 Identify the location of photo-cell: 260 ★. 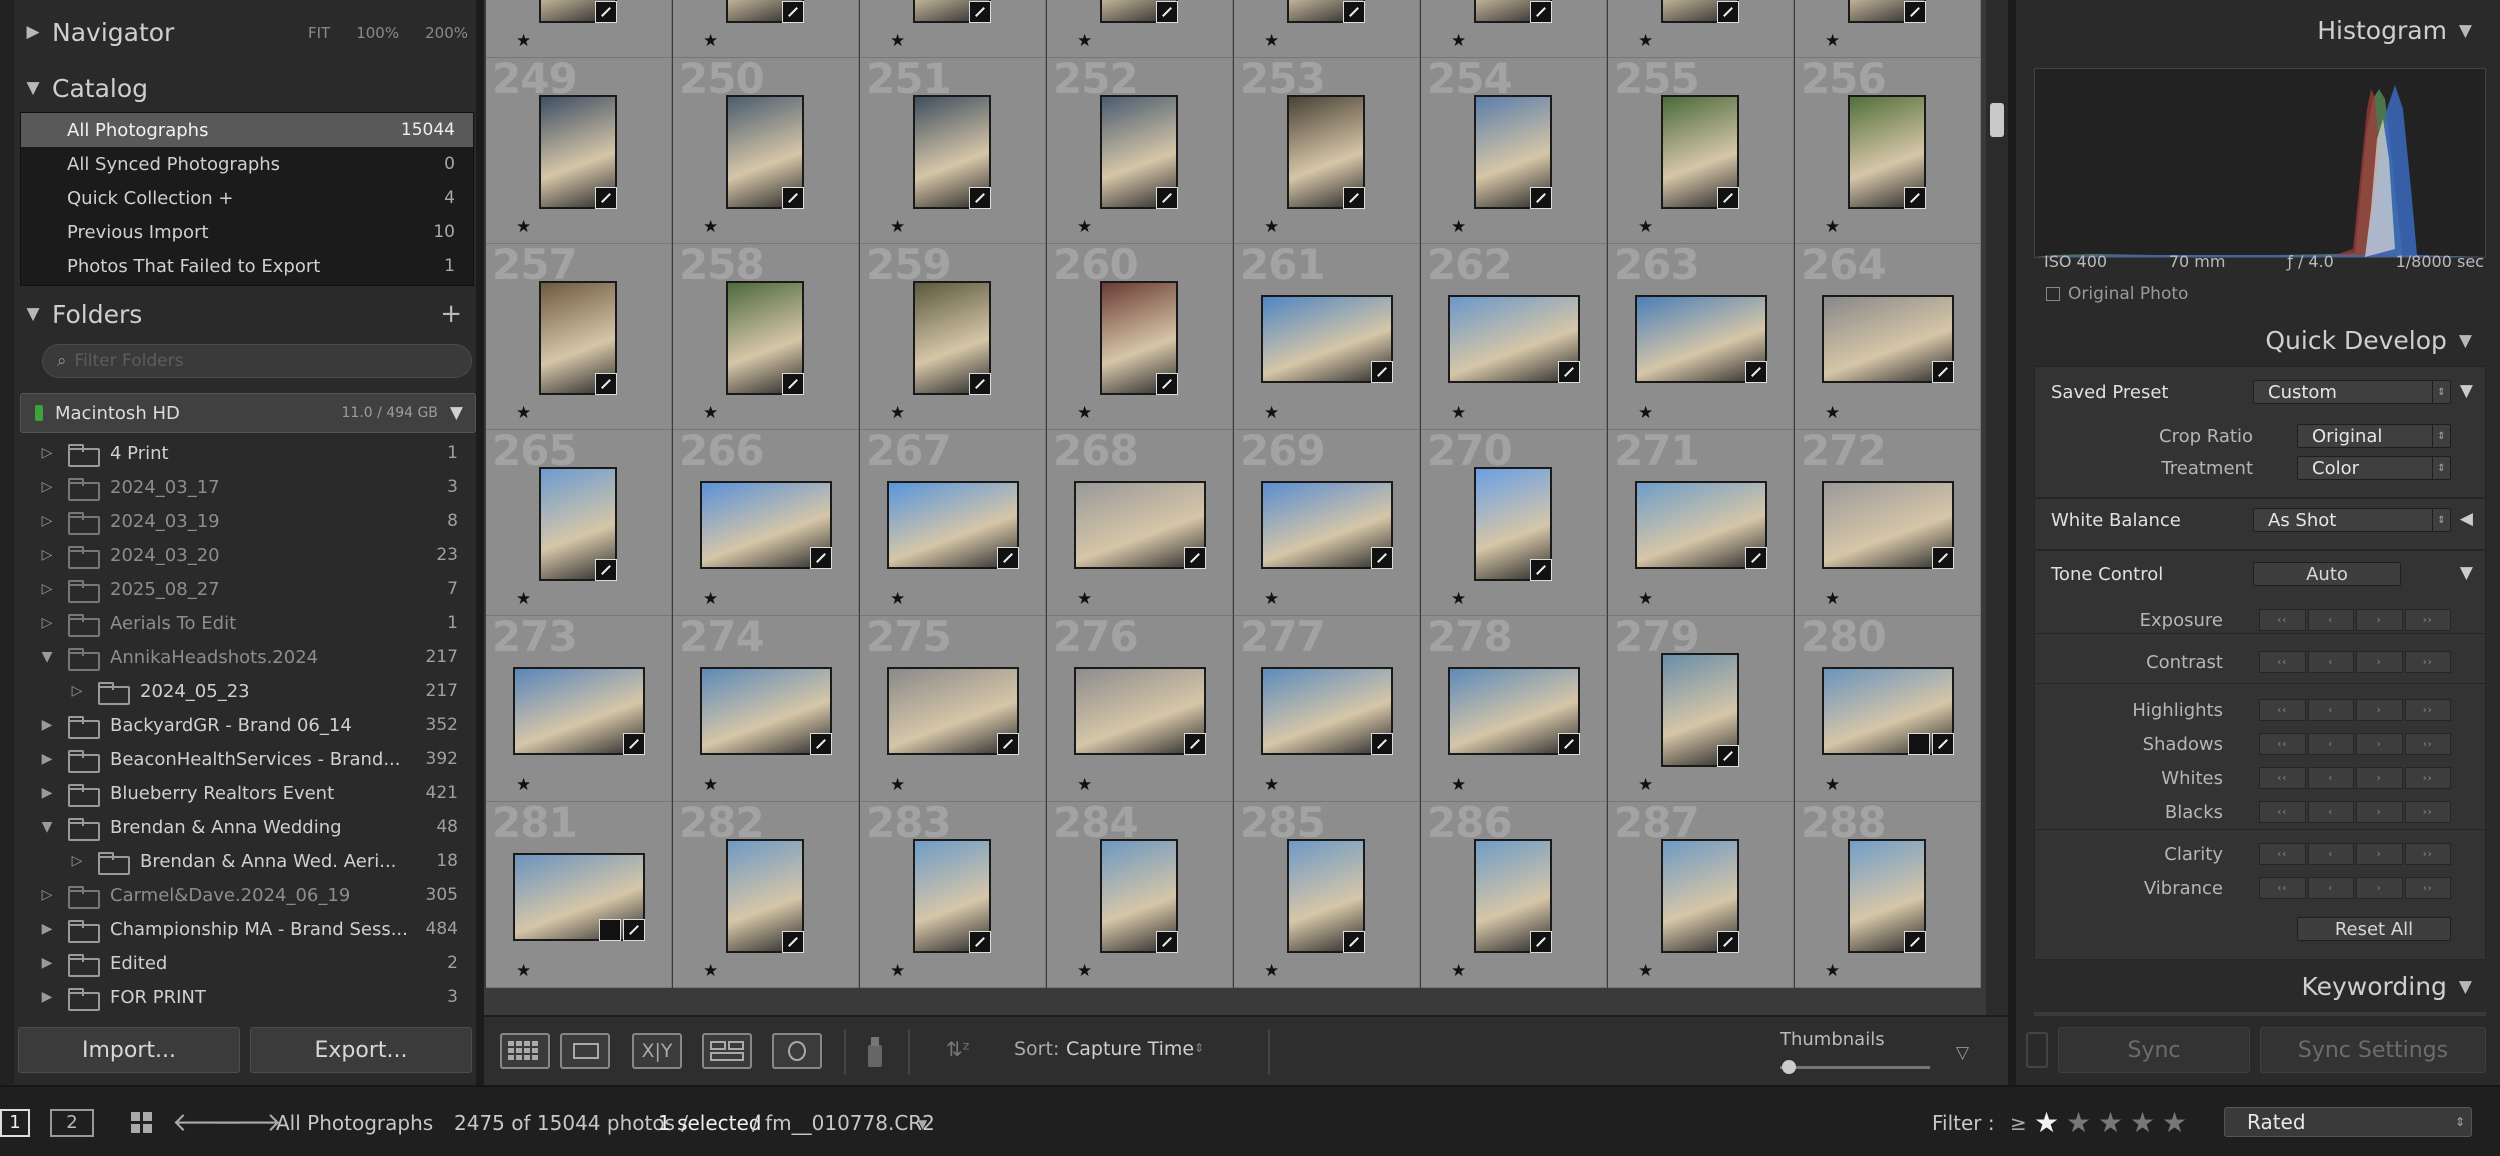
(1140, 337).